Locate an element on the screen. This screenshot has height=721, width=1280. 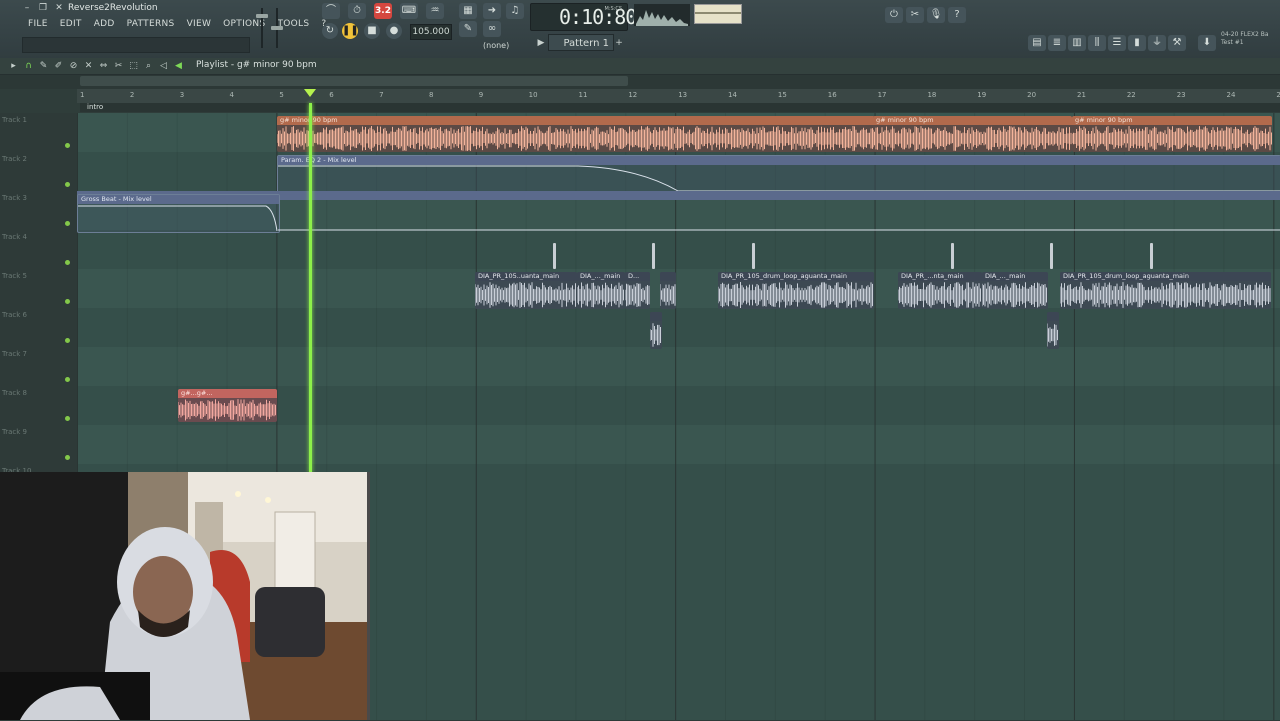
track-header-3: Track 3 is located at coordinates (38, 211).